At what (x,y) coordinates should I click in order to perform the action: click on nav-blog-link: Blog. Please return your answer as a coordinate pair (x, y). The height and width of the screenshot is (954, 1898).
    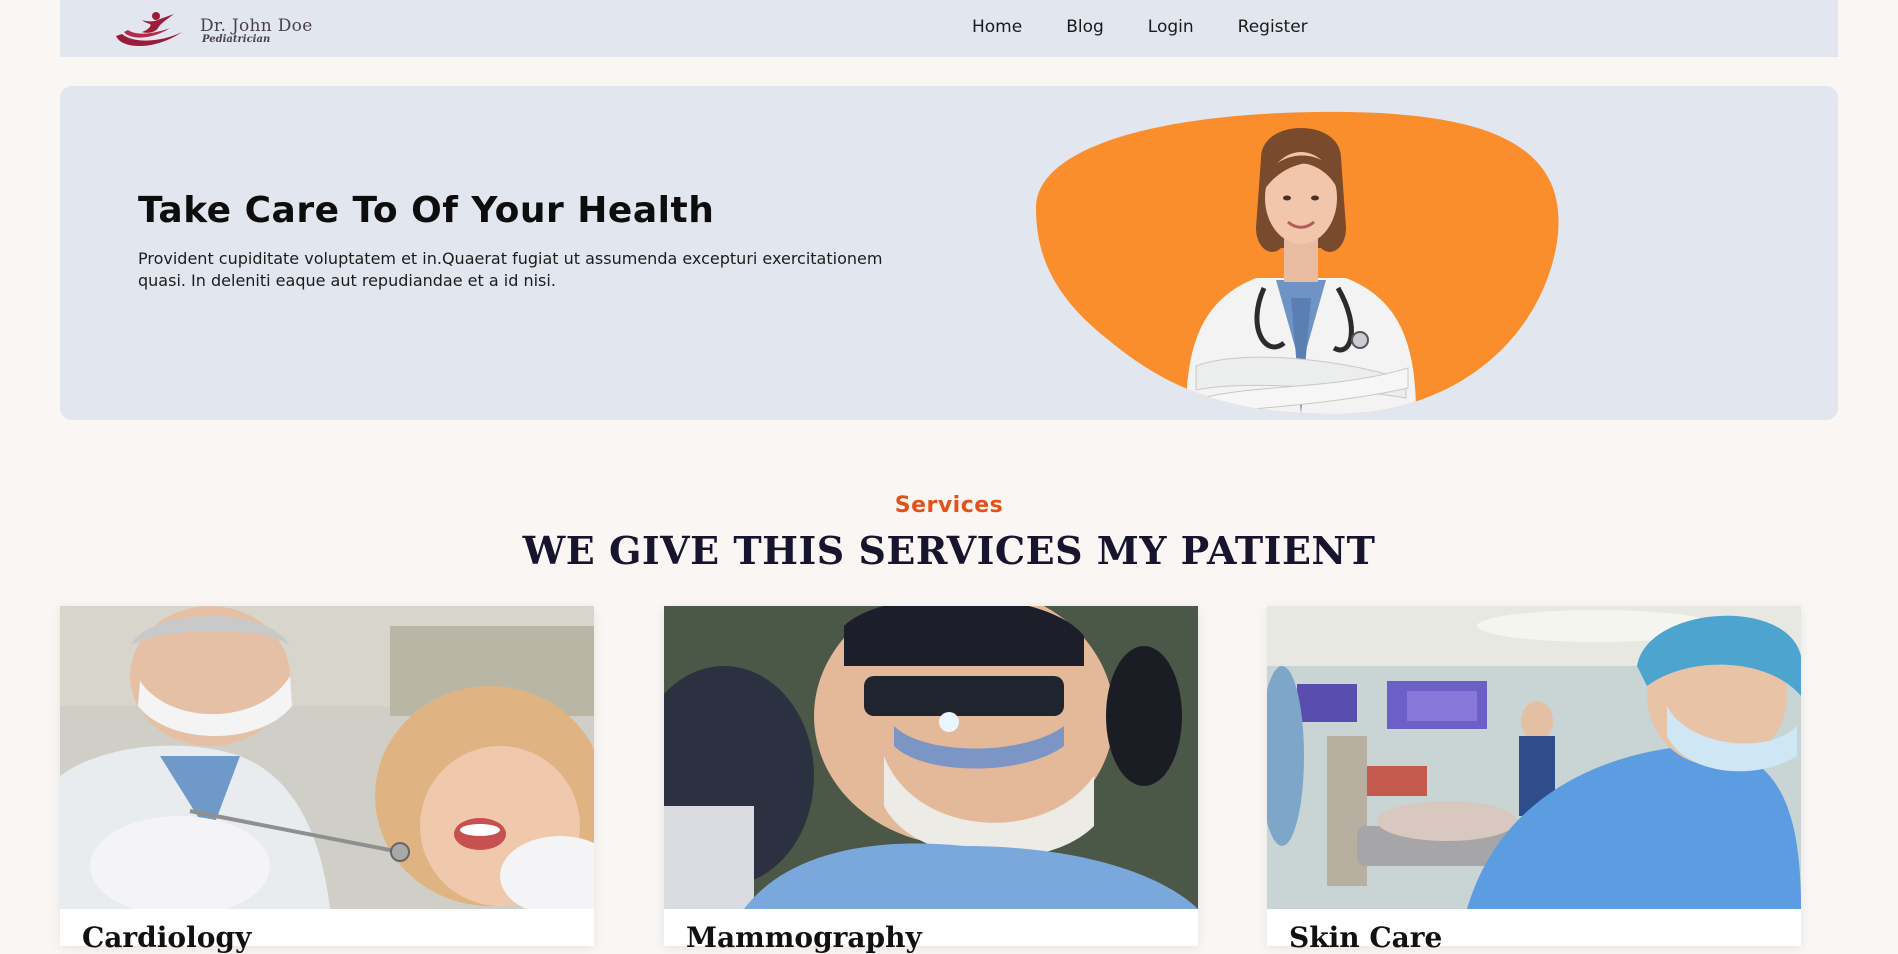
    Looking at the image, I should click on (1085, 27).